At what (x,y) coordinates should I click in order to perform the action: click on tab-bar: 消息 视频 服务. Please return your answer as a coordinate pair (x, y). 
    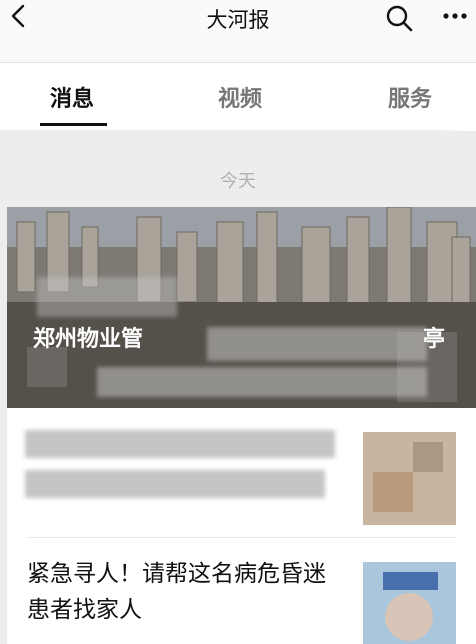
    Looking at the image, I should click on (238, 96).